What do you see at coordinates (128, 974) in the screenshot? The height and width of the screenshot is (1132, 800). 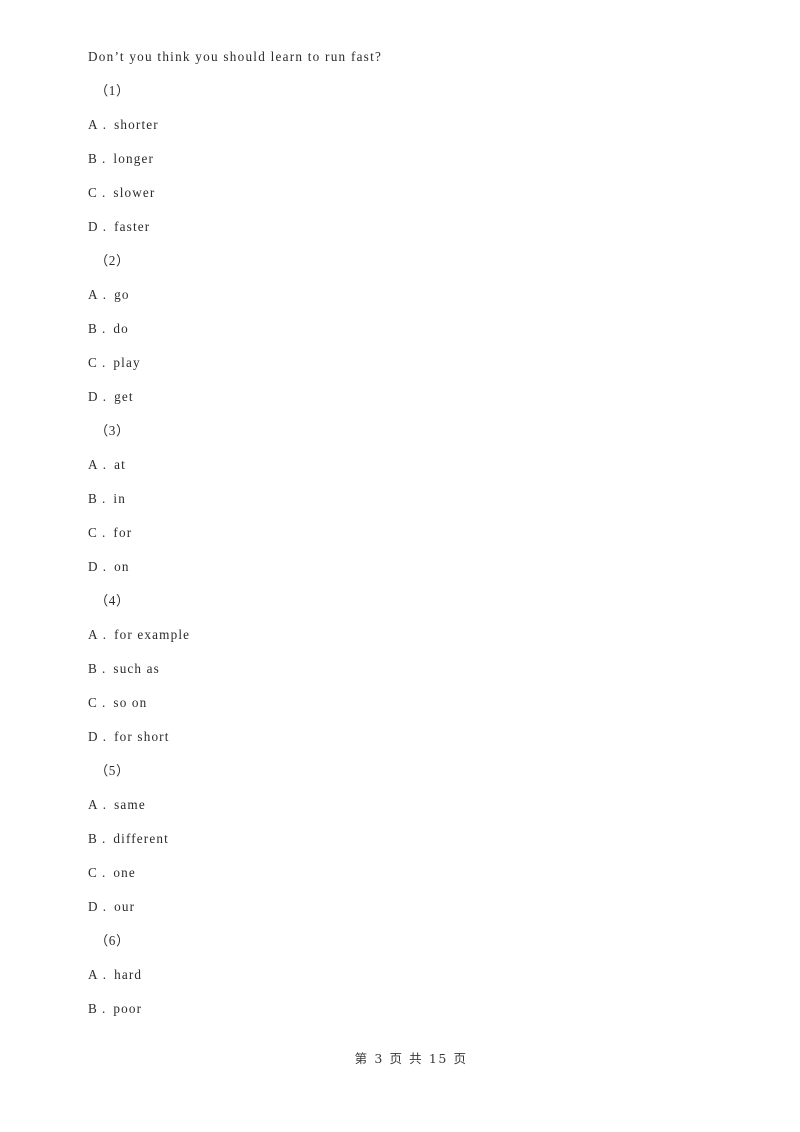 I see `option-text: hard` at bounding box center [128, 974].